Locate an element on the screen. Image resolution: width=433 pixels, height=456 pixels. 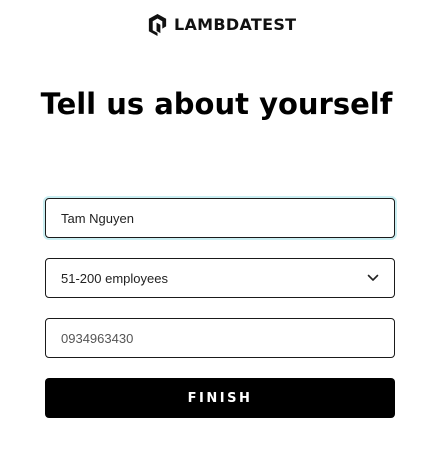
logo-text: LAMBDATEST is located at coordinates (235, 24).